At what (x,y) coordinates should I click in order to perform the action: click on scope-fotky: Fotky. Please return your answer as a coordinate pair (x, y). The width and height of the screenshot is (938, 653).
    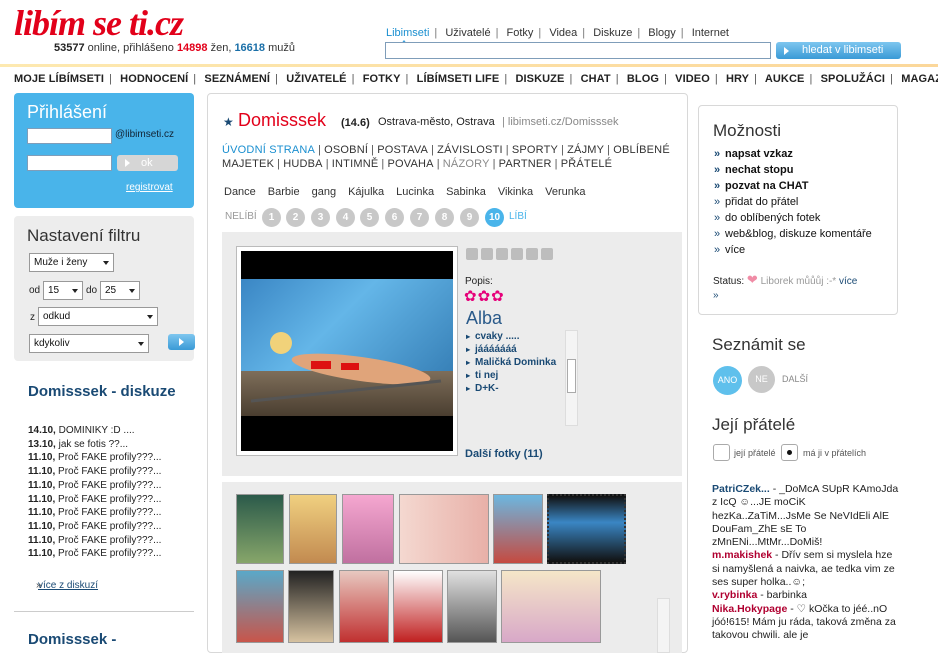
    Looking at the image, I should click on (520, 33).